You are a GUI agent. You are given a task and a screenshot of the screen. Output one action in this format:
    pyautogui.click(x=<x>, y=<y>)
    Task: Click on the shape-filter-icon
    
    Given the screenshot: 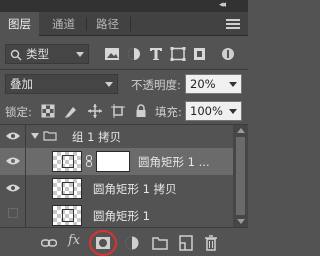 What is the action you would take?
    pyautogui.click(x=178, y=54)
    